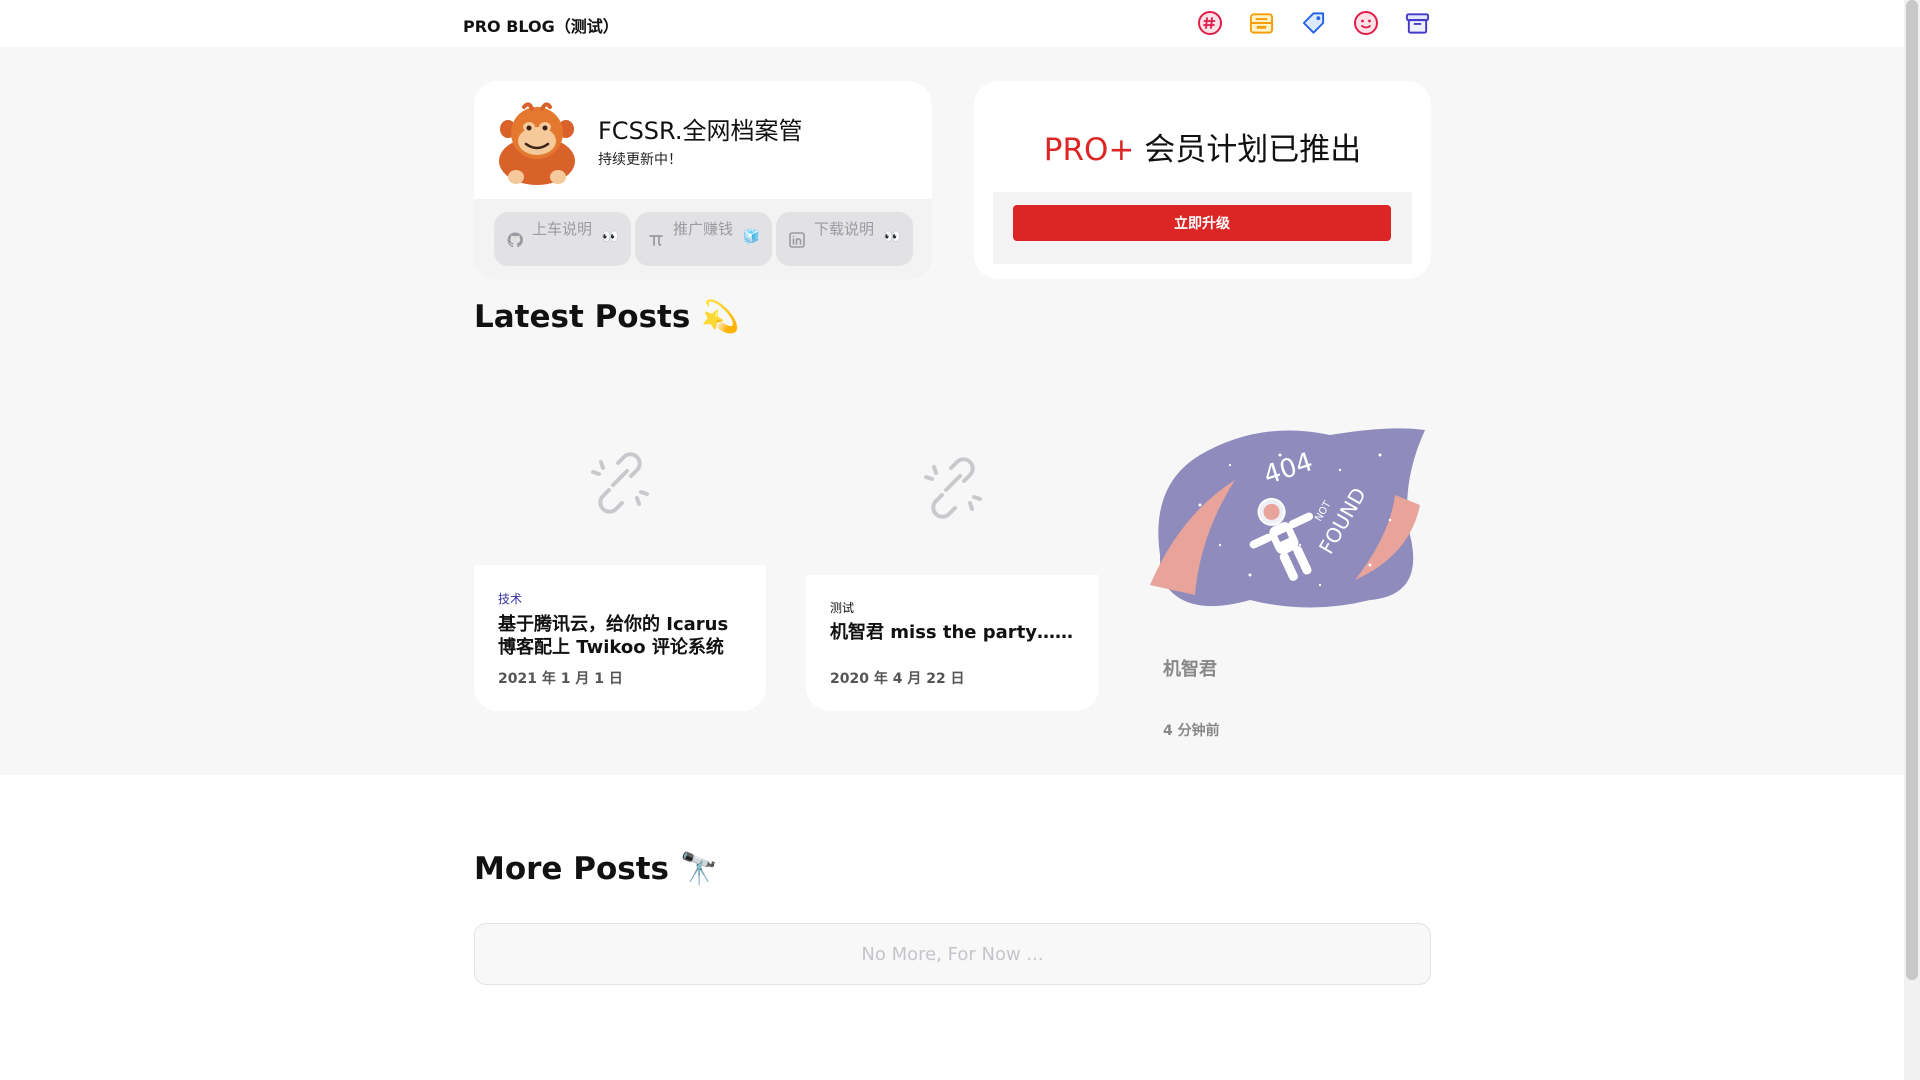 This screenshot has height=1080, width=1920. I want to click on post-title: 基于腾讯云，给你的 Icarus 博客配上 Twikoo 评论系统, so click(618, 636).